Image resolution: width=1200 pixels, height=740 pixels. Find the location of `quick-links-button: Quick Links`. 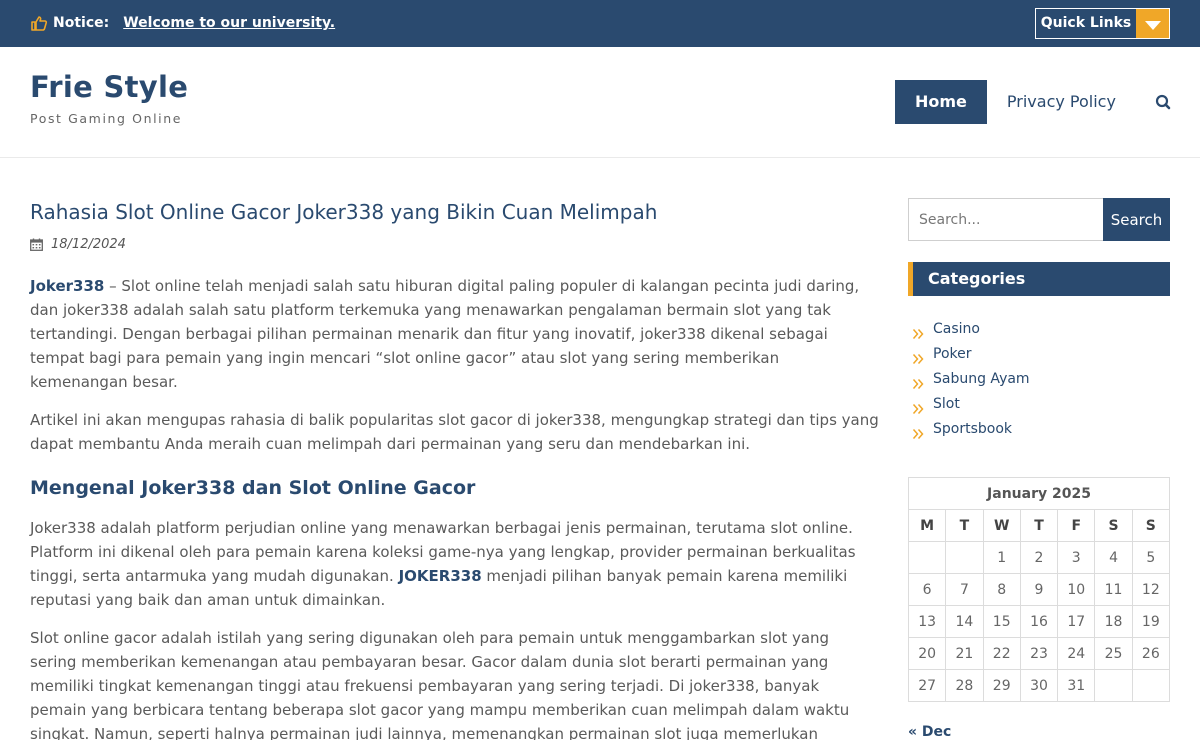

quick-links-button: Quick Links is located at coordinates (1102, 23).